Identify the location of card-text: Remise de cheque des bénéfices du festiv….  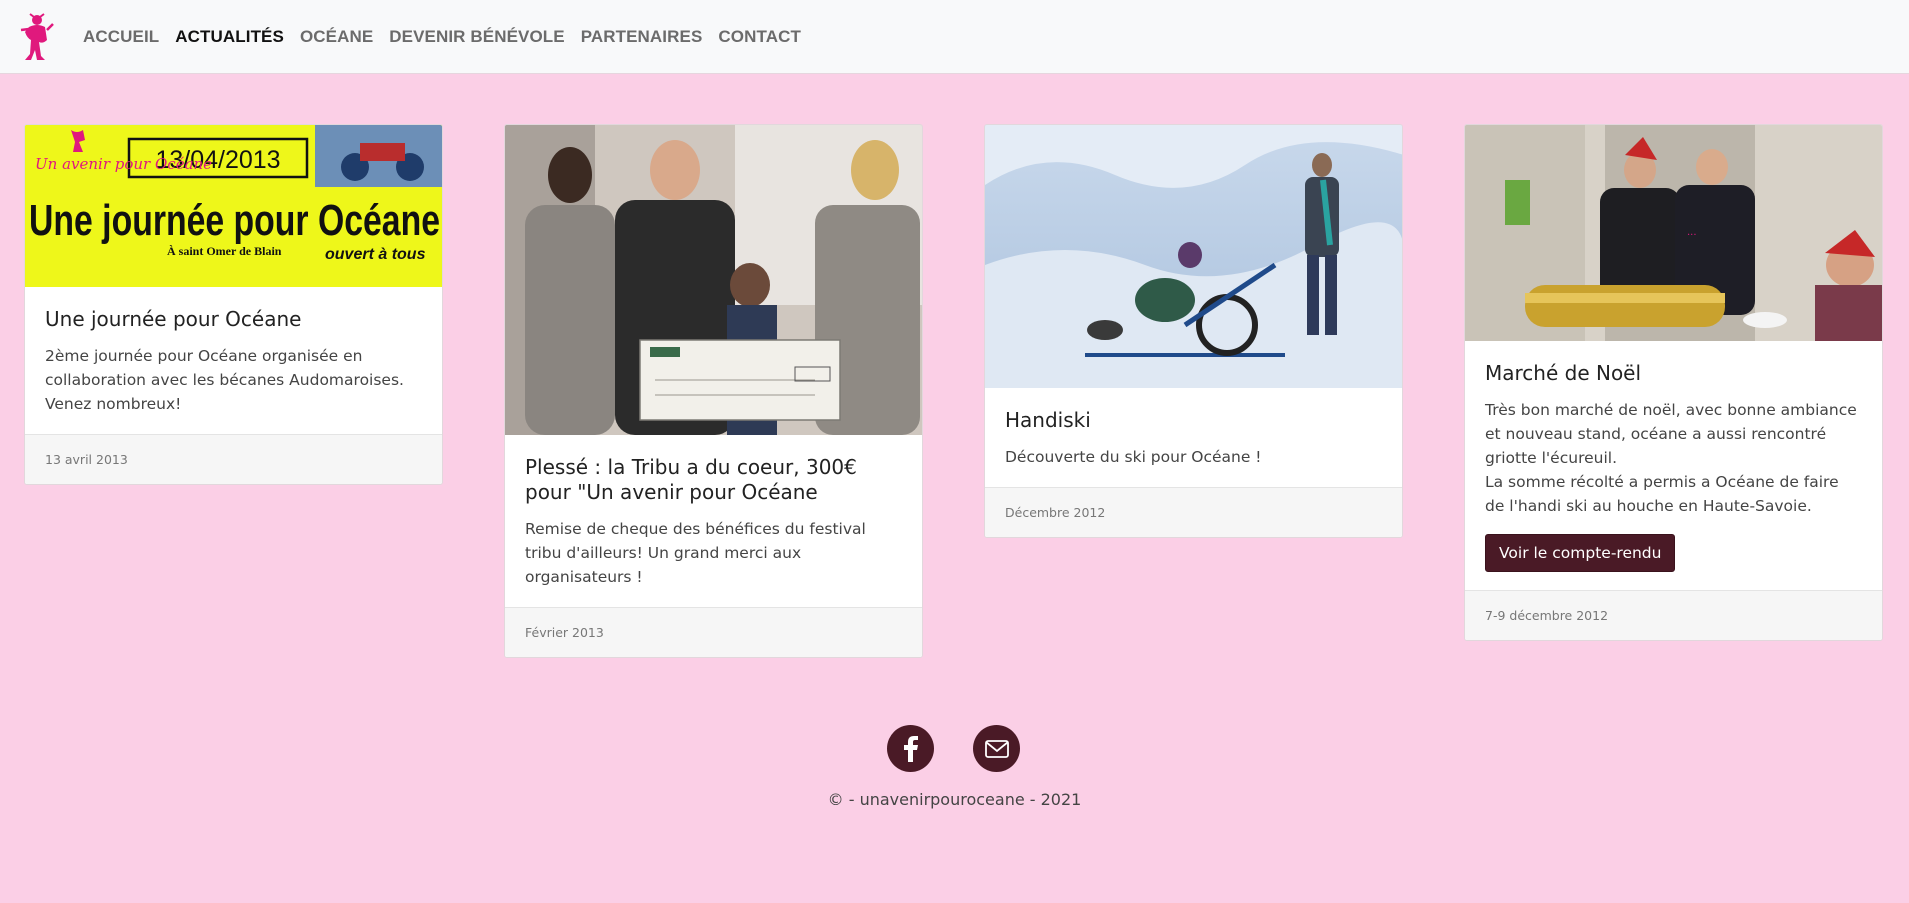
(695, 553).